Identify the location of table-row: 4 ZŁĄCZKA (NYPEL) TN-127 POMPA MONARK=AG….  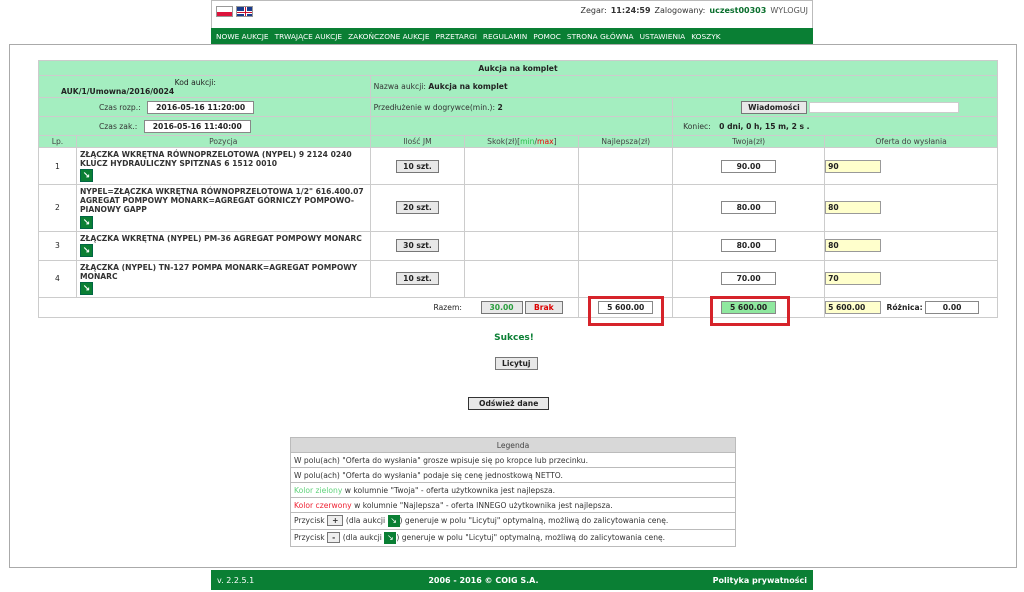
(518, 278).